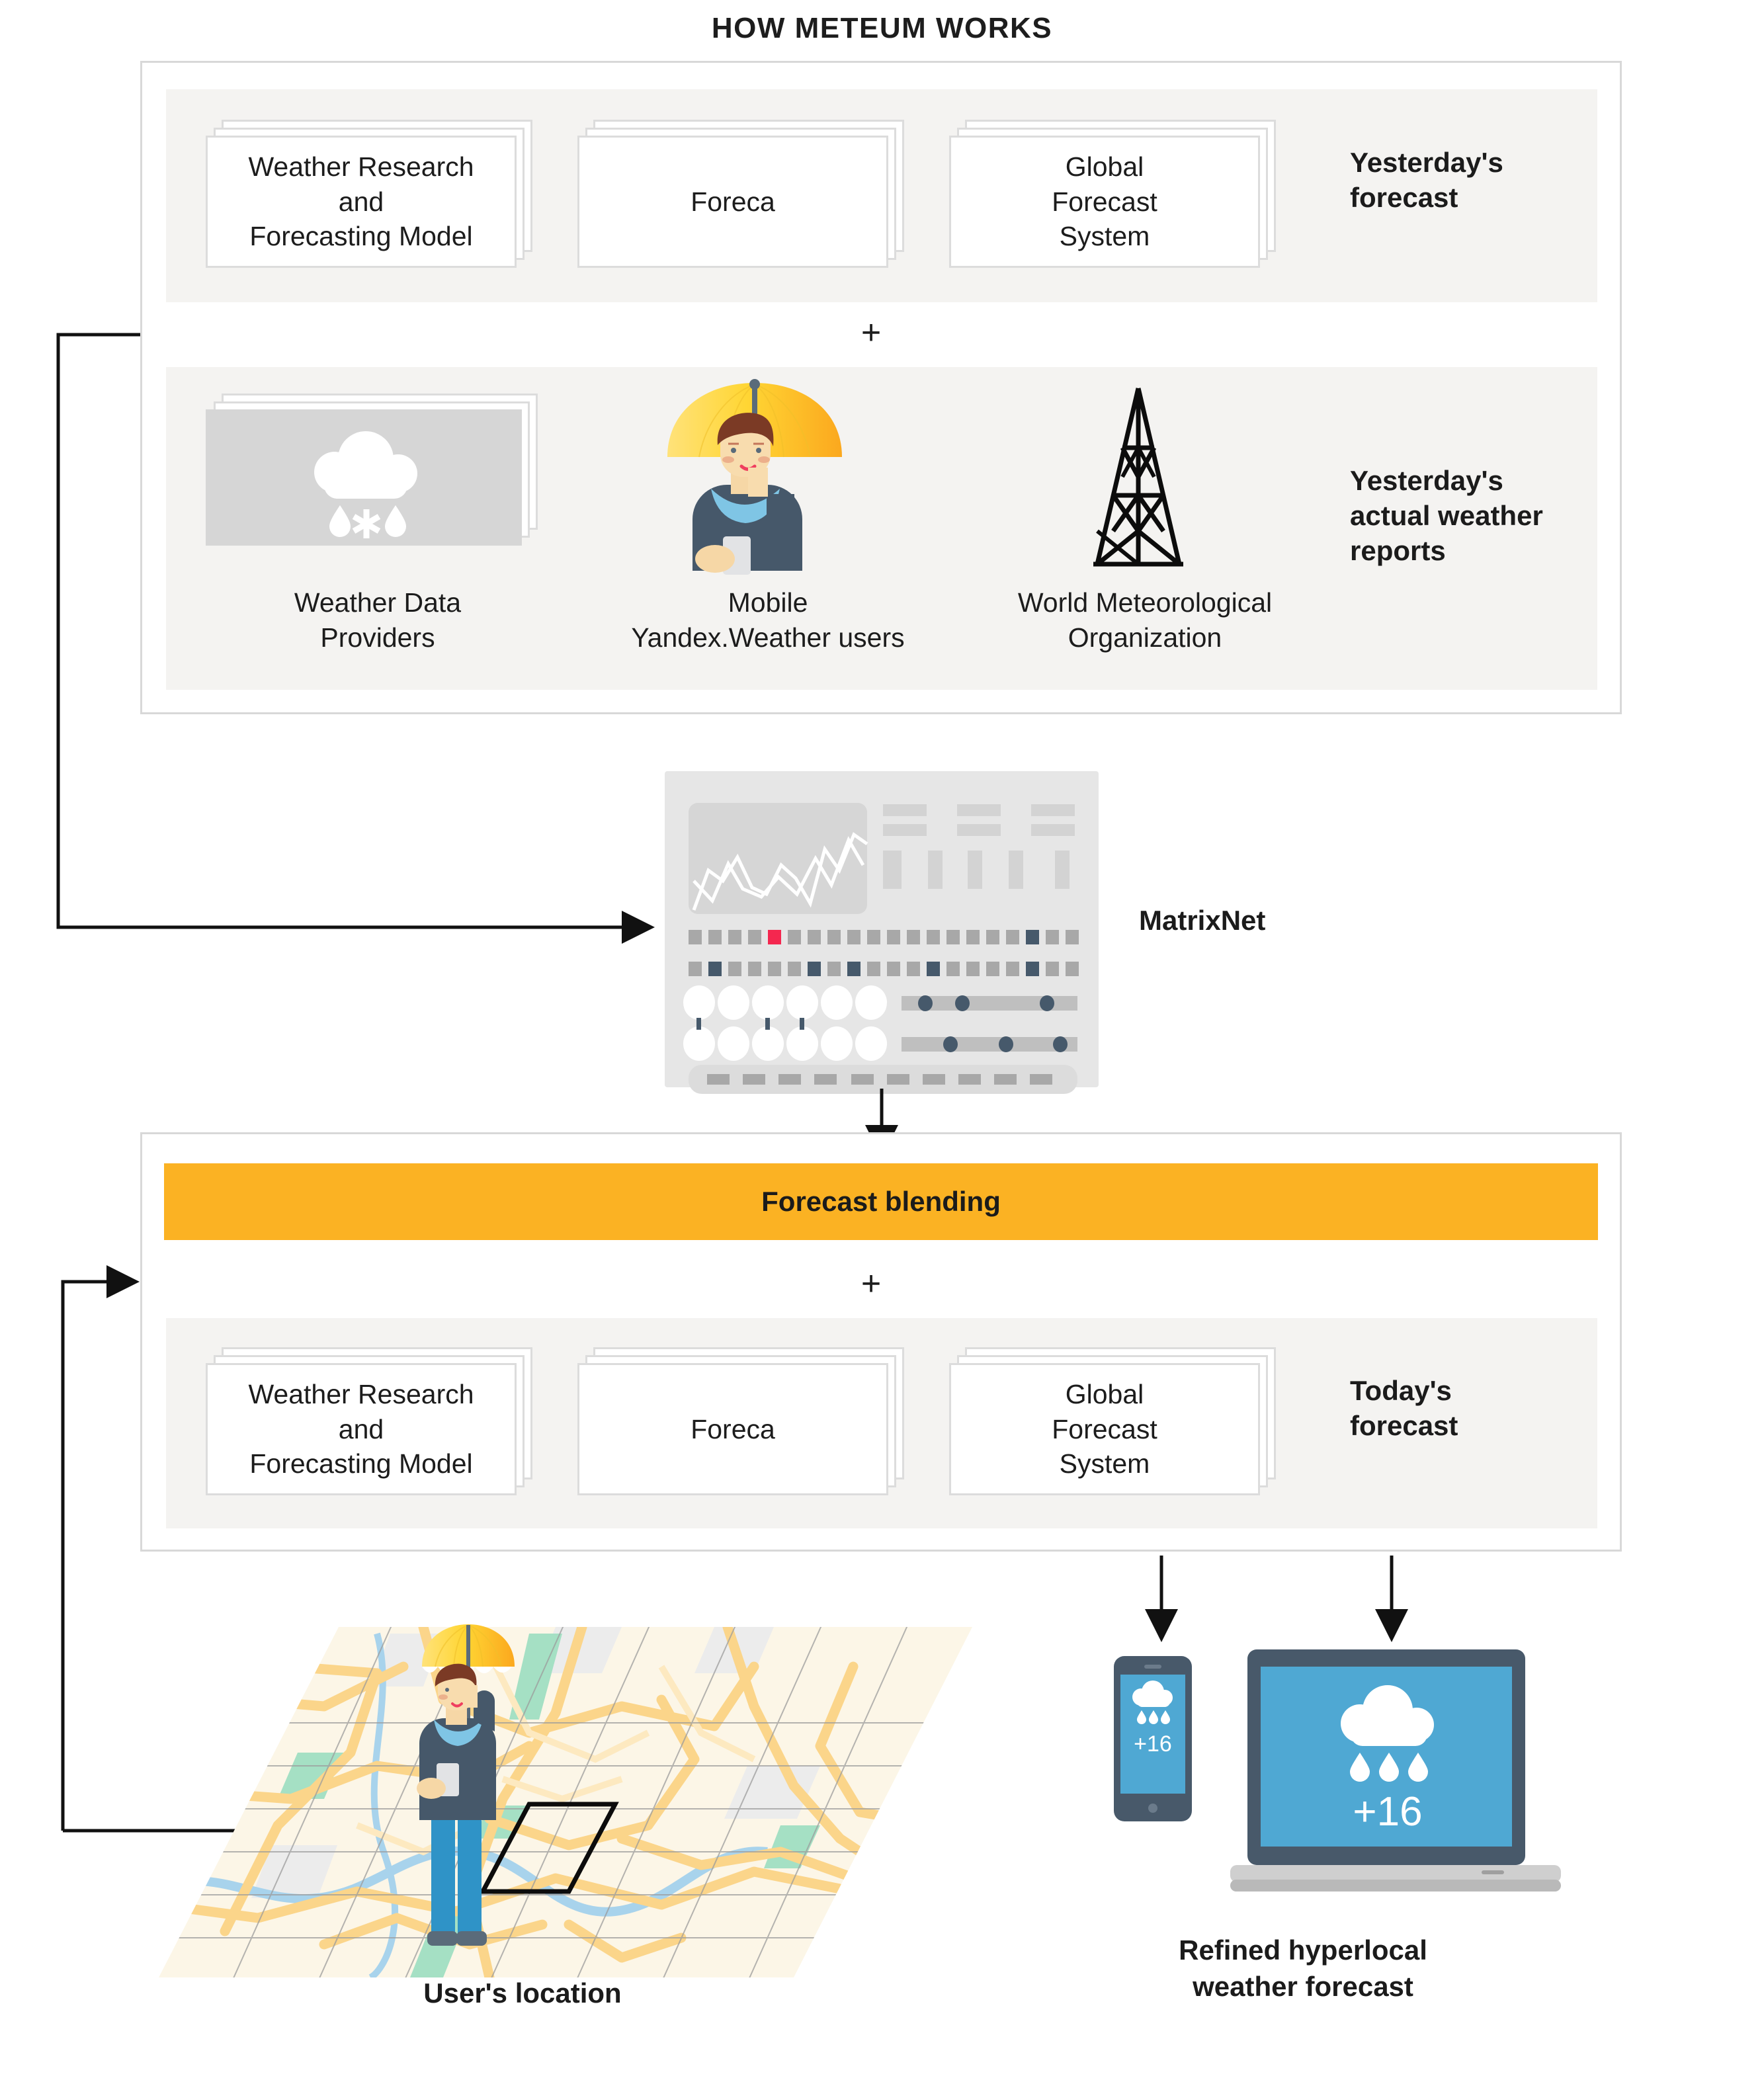  I want to click on phone-home-button, so click(1152, 1808).